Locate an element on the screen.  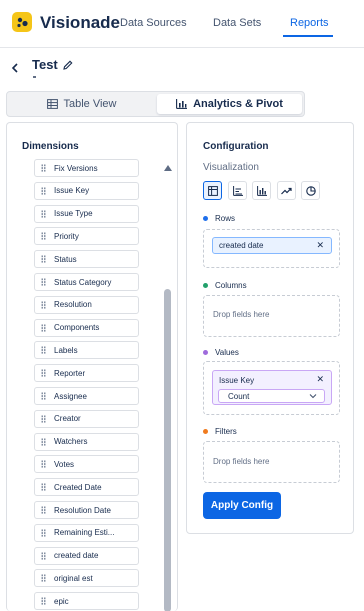
dimension-field: Assignee is located at coordinates (86, 396).